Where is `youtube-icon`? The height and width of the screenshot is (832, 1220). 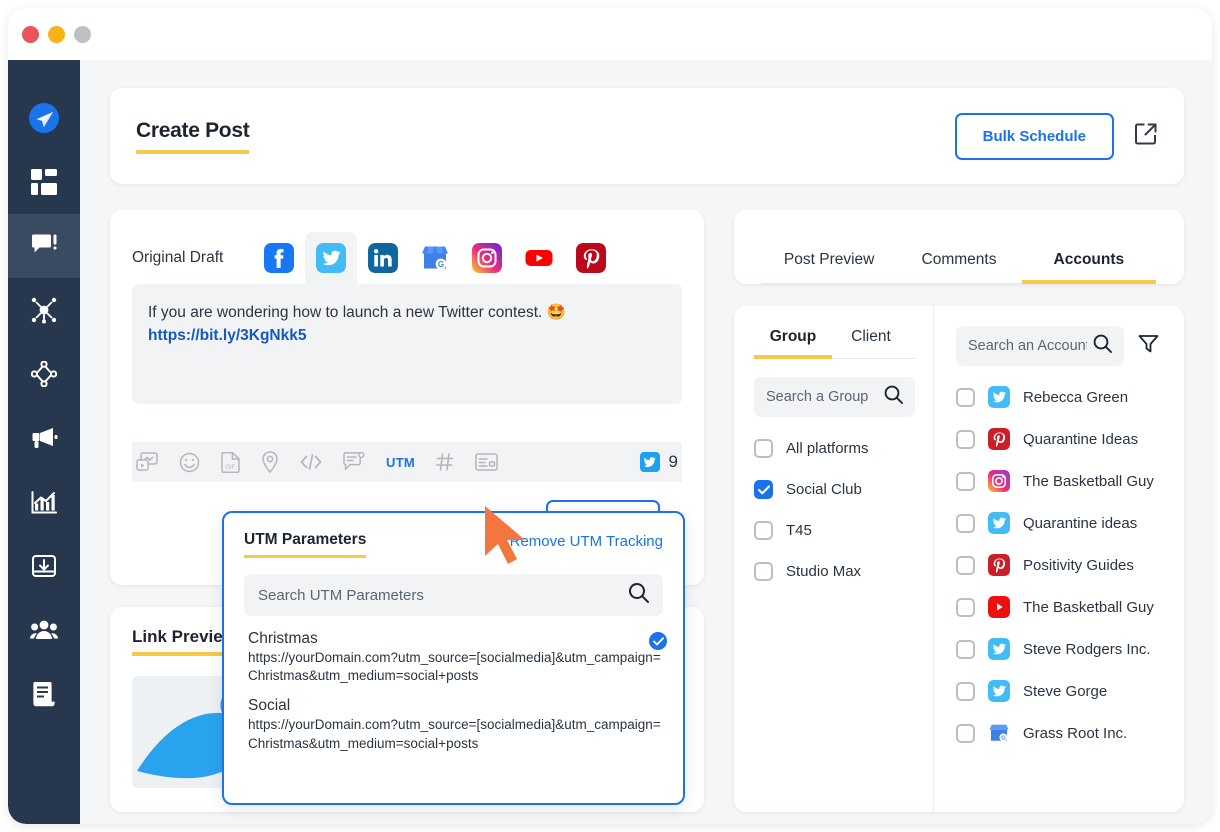 youtube-icon is located at coordinates (999, 607).